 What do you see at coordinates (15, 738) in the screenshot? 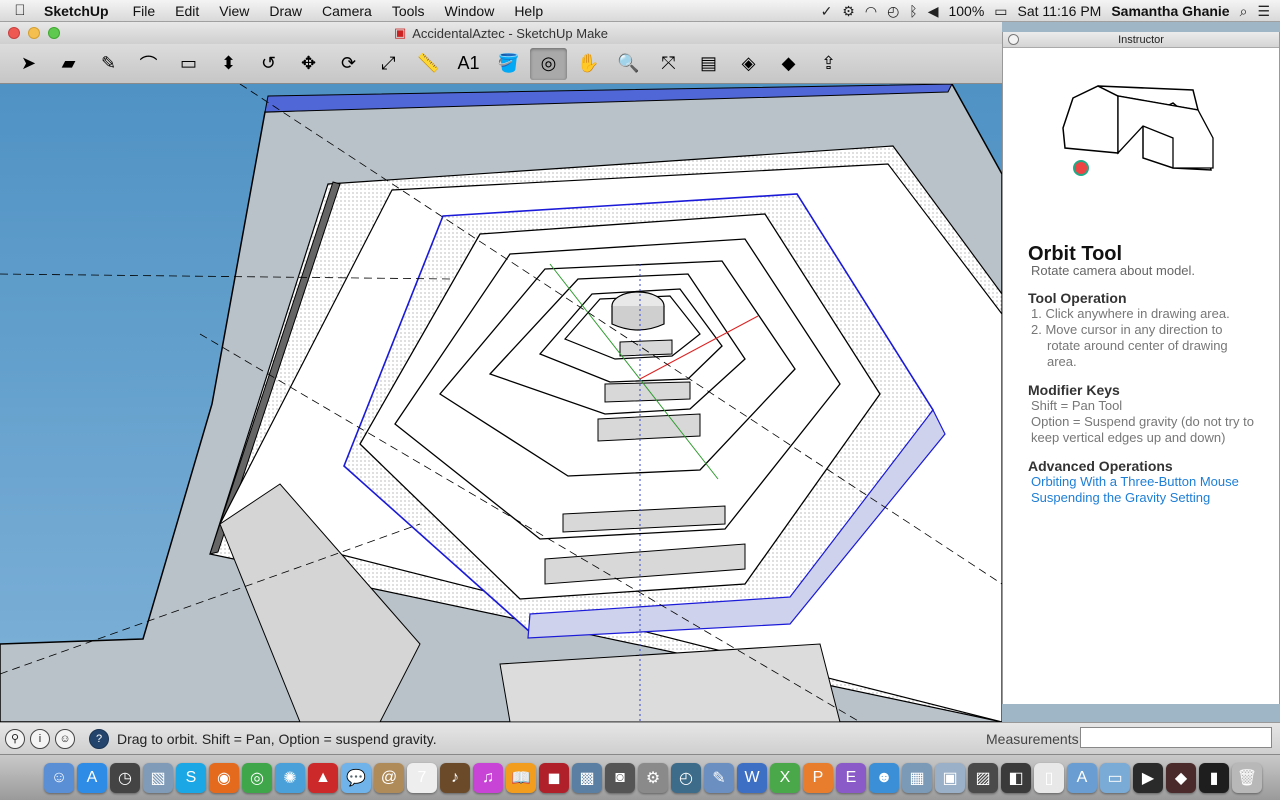
I see `geo-location-icon: ⚲` at bounding box center [15, 738].